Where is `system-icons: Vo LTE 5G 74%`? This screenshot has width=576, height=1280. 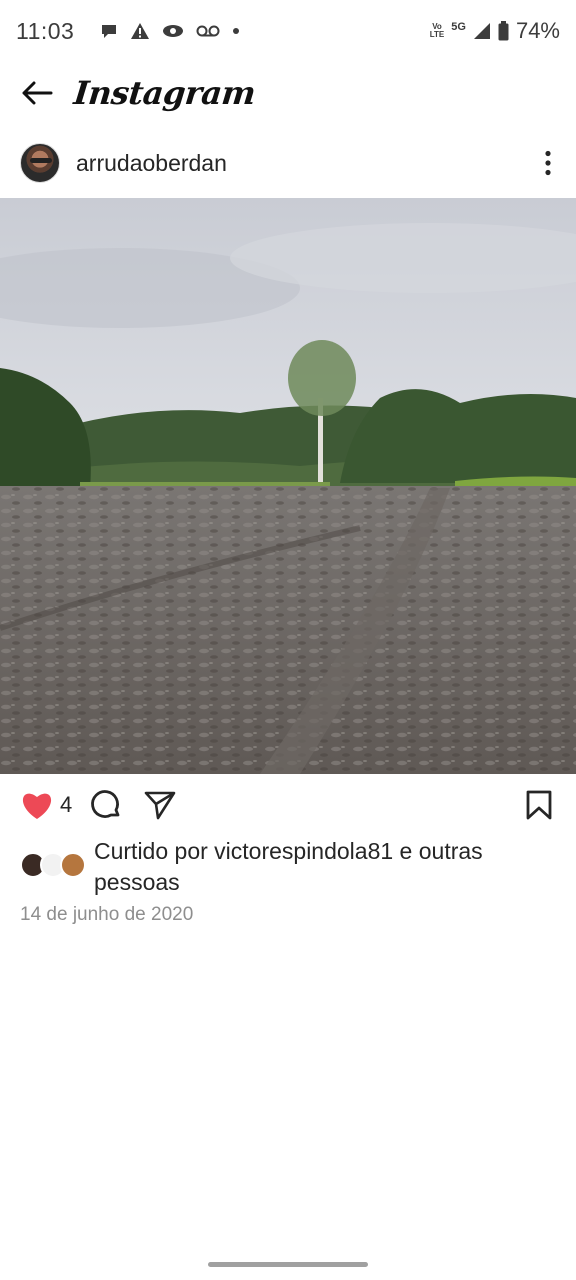
system-icons: Vo LTE 5G 74% is located at coordinates (495, 31).